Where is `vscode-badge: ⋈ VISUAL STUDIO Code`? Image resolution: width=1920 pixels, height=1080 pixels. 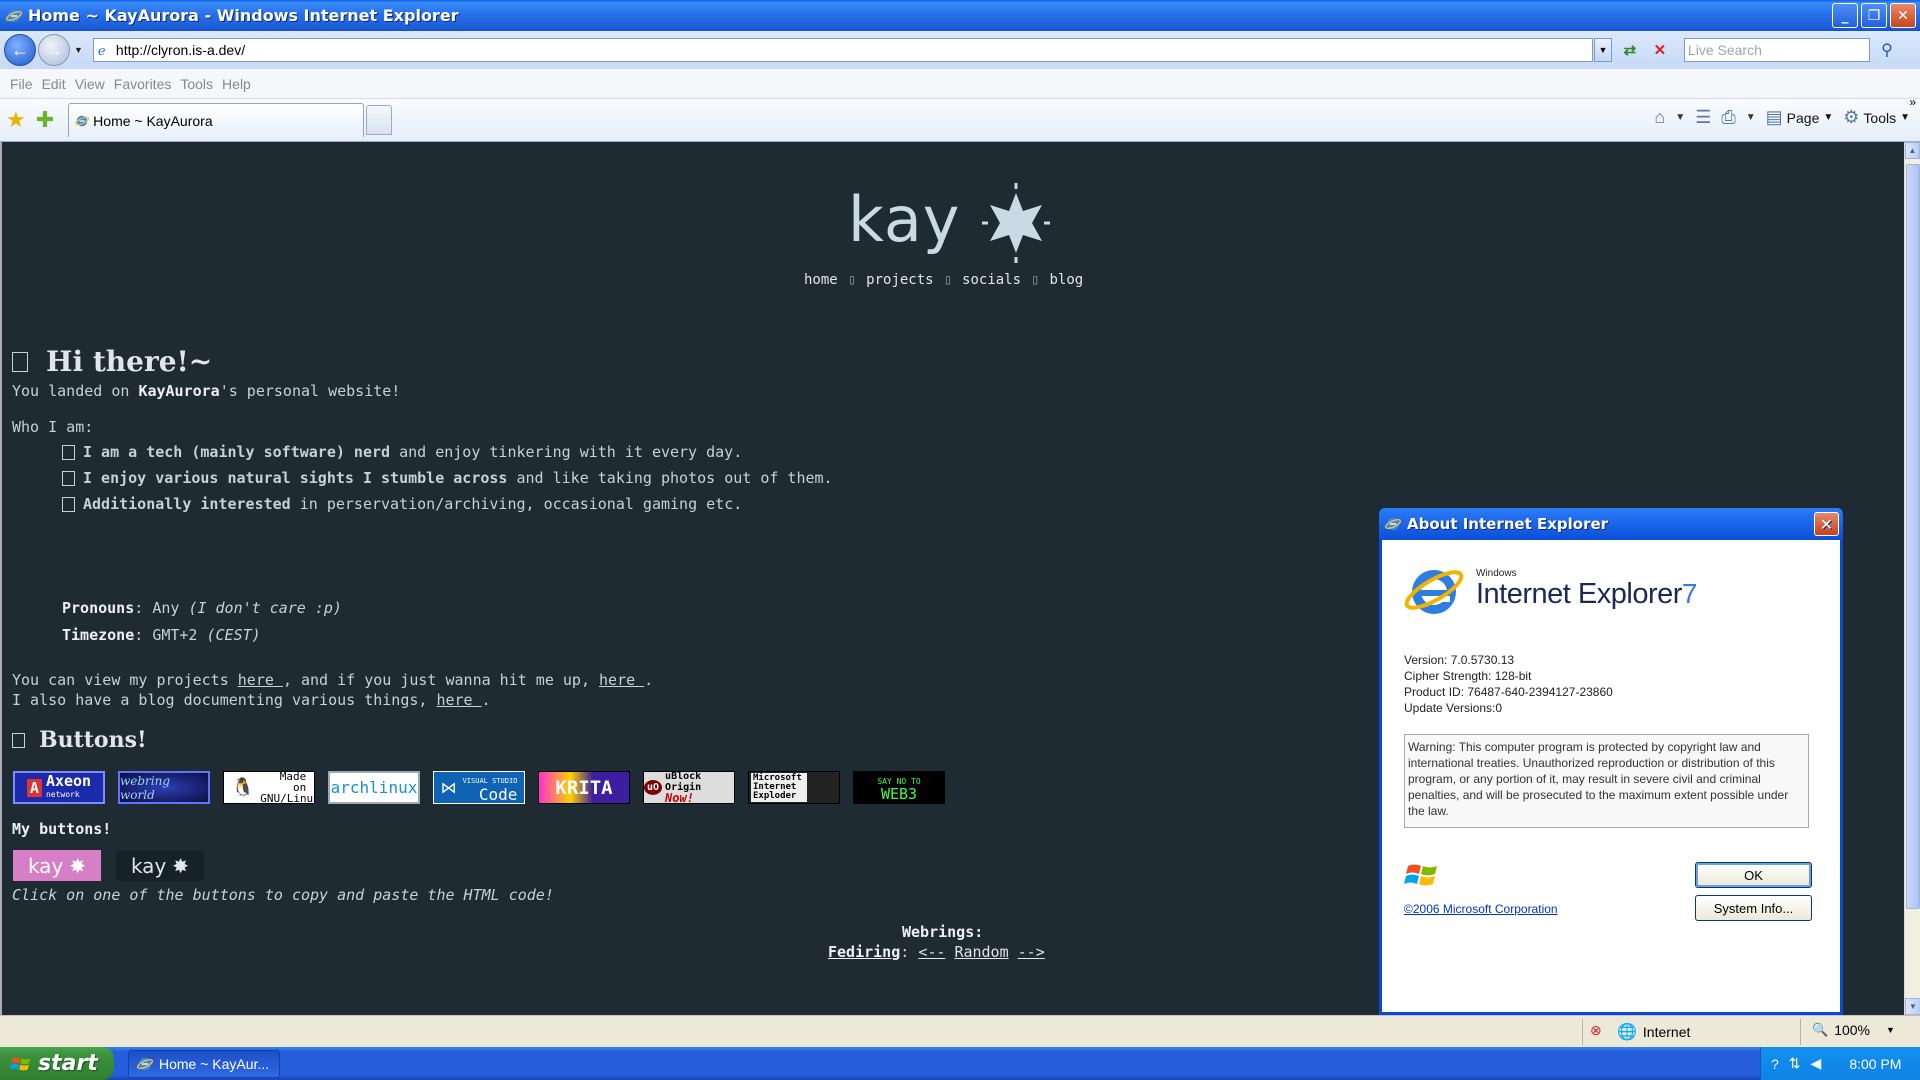 vscode-badge: ⋈ VISUAL STUDIO Code is located at coordinates (479, 787).